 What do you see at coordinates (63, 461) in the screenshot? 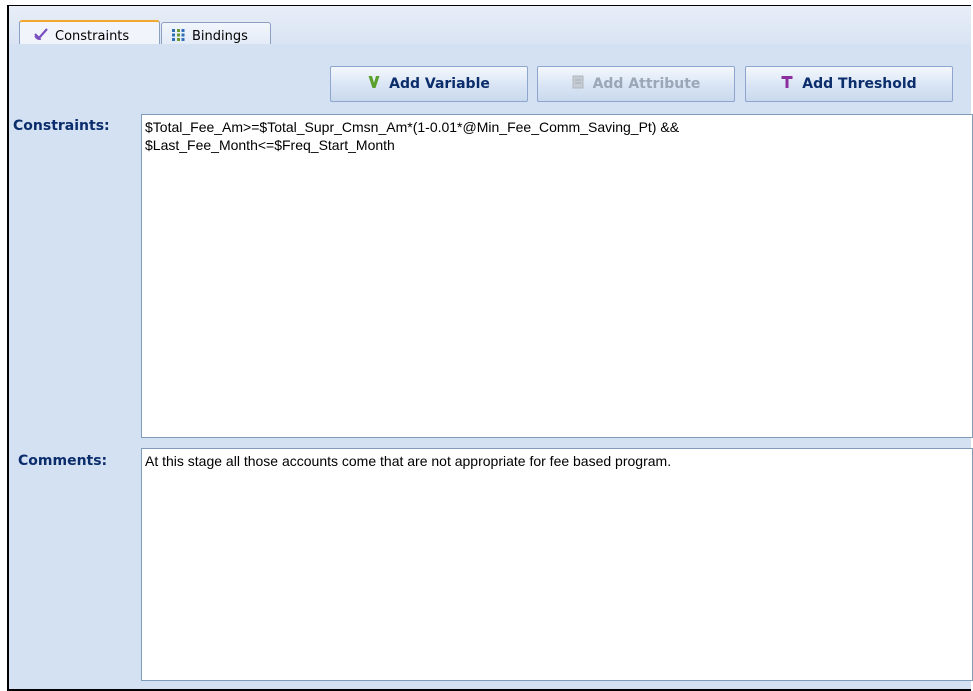
I see `comments-label: Comments:` at bounding box center [63, 461].